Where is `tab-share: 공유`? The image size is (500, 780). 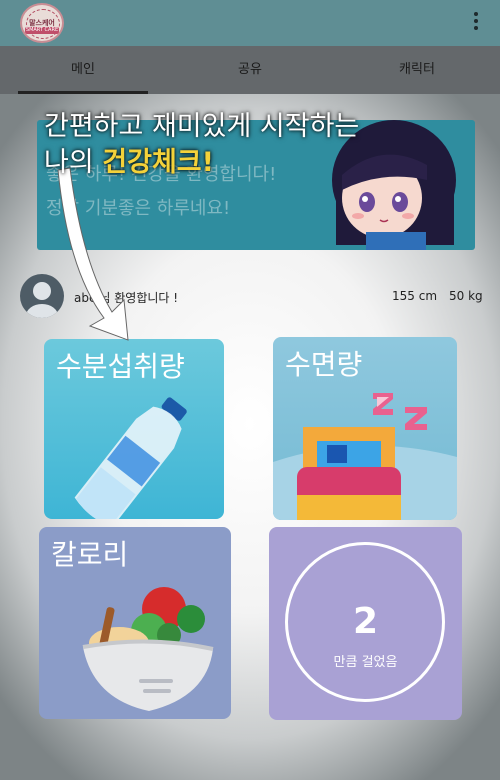 tab-share: 공유 is located at coordinates (250, 70).